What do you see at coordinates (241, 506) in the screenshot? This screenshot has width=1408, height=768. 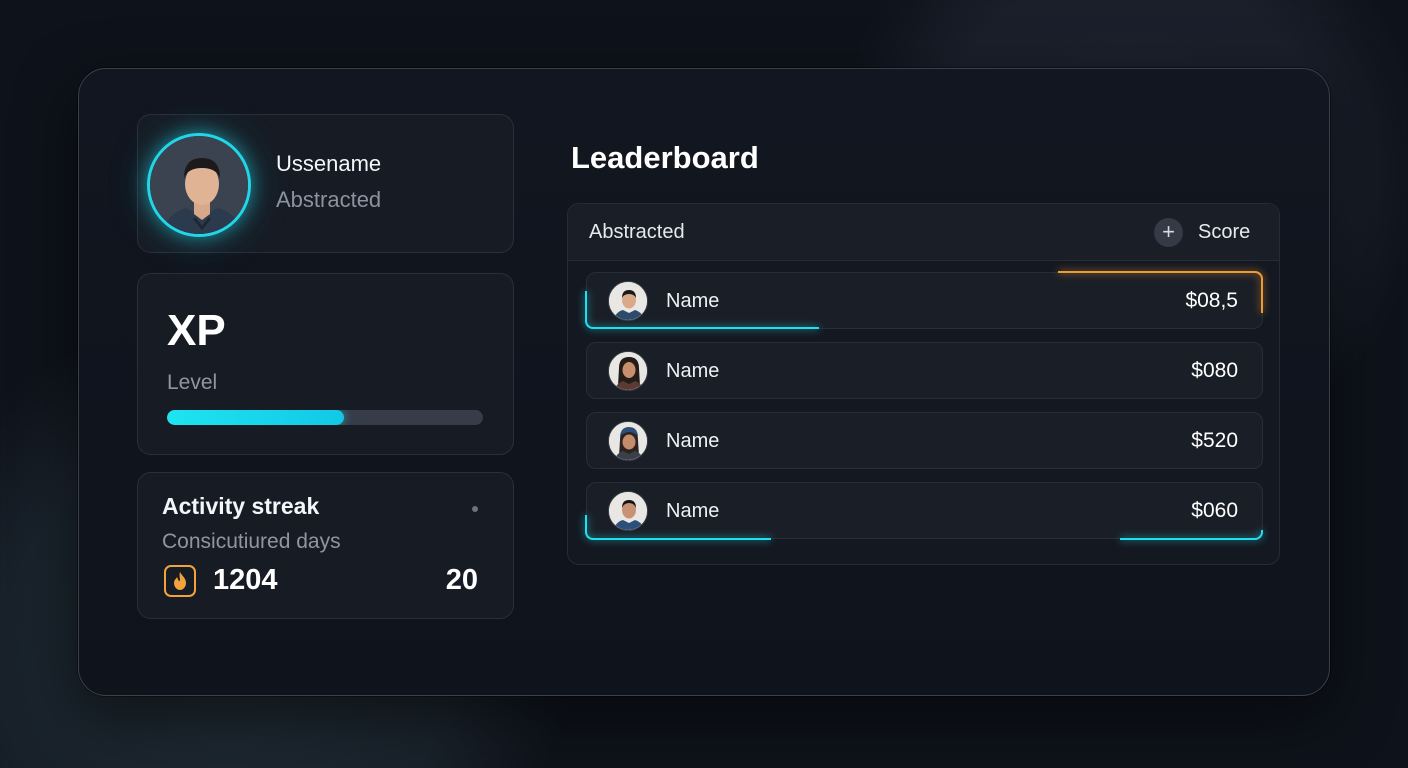 I see `streak-title: Activity streak` at bounding box center [241, 506].